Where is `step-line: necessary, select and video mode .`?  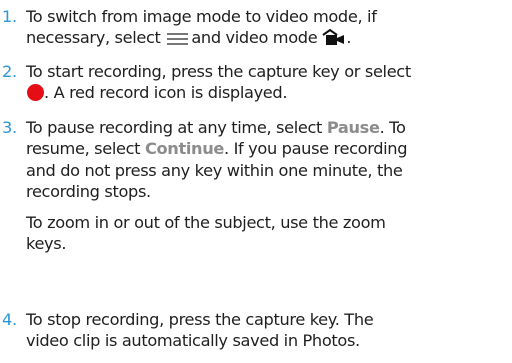
step-line: necessary, select and video mode . is located at coordinates (268, 37).